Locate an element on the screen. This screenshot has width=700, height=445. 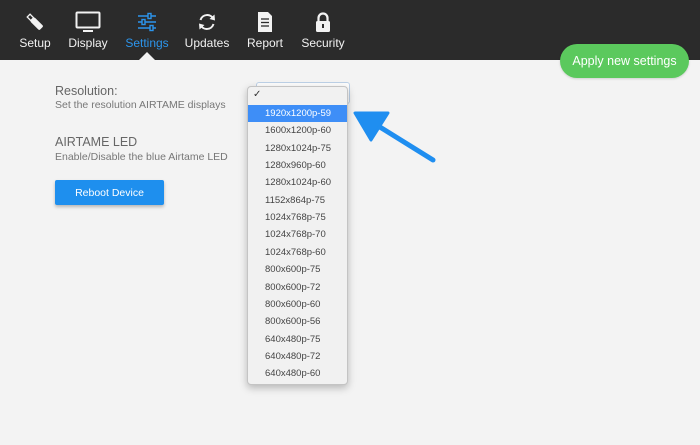
apply-new-settings-button: Apply new settings is located at coordinates (624, 61).